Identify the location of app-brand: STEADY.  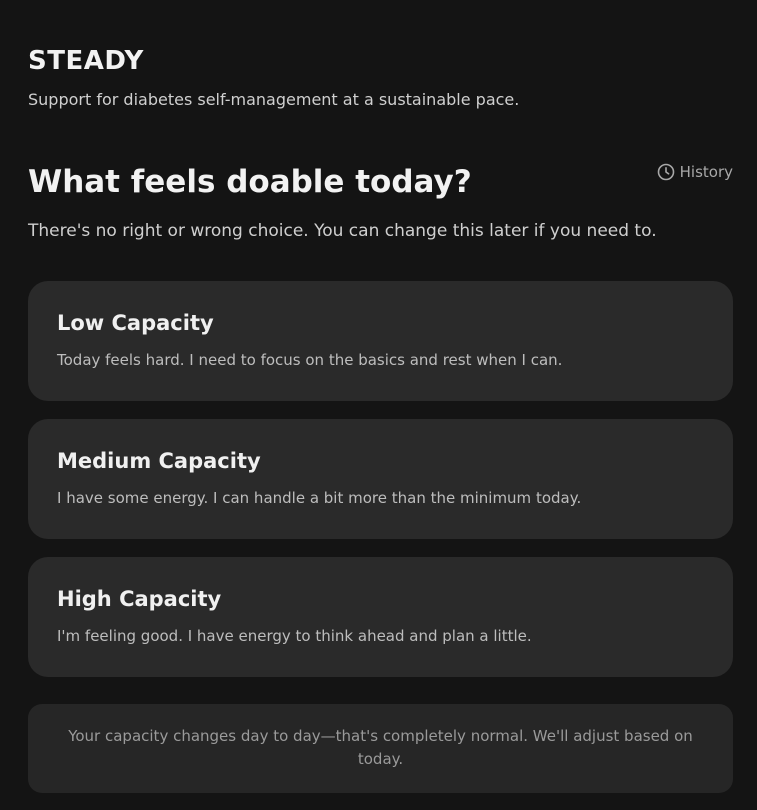
(86, 61).